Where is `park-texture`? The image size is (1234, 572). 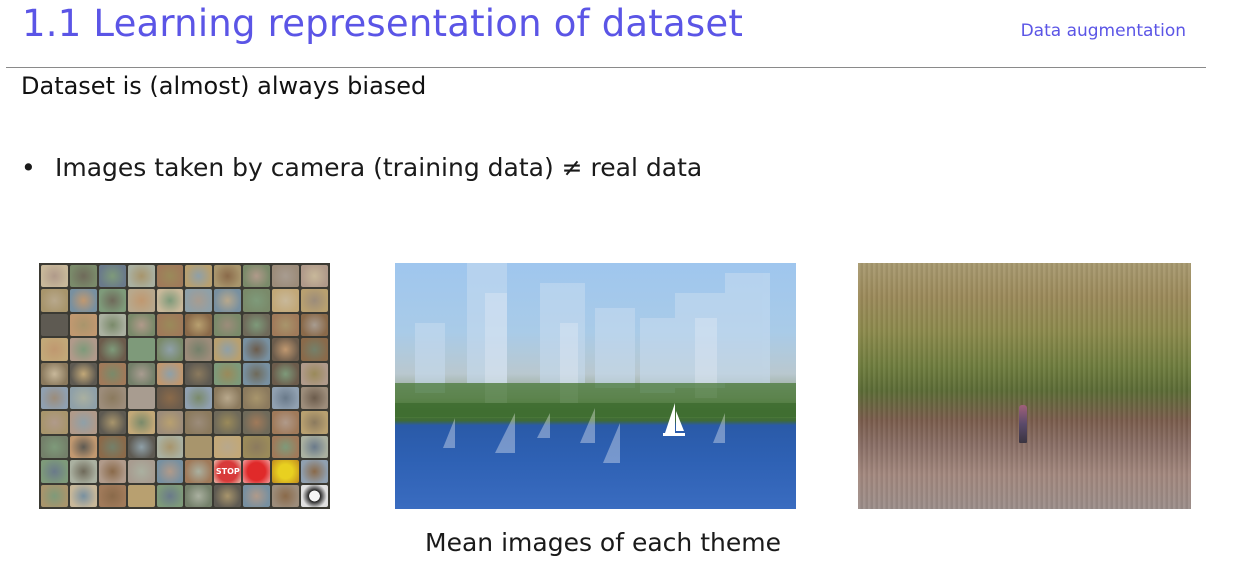
park-texture is located at coordinates (1024, 386).